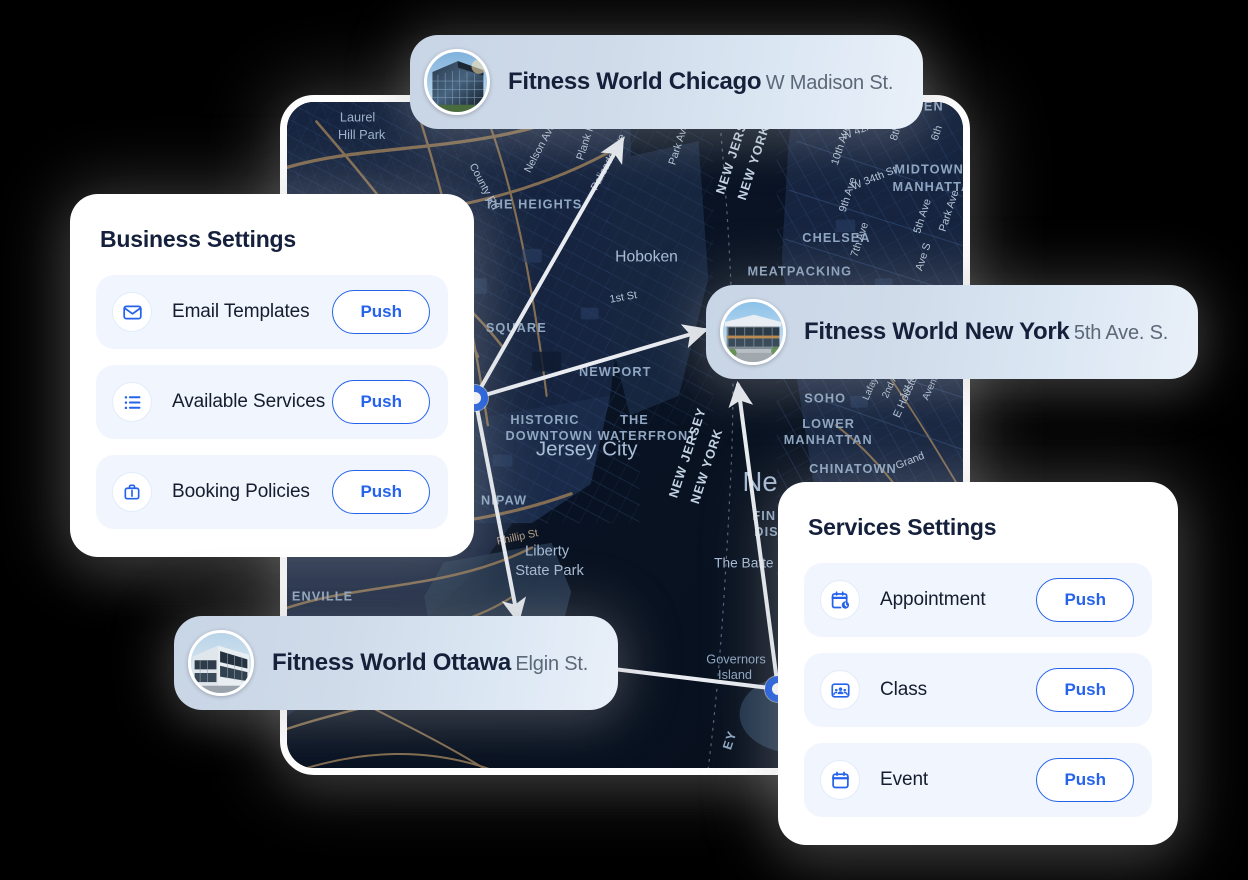  I want to click on users-group-icon, so click(840, 690).